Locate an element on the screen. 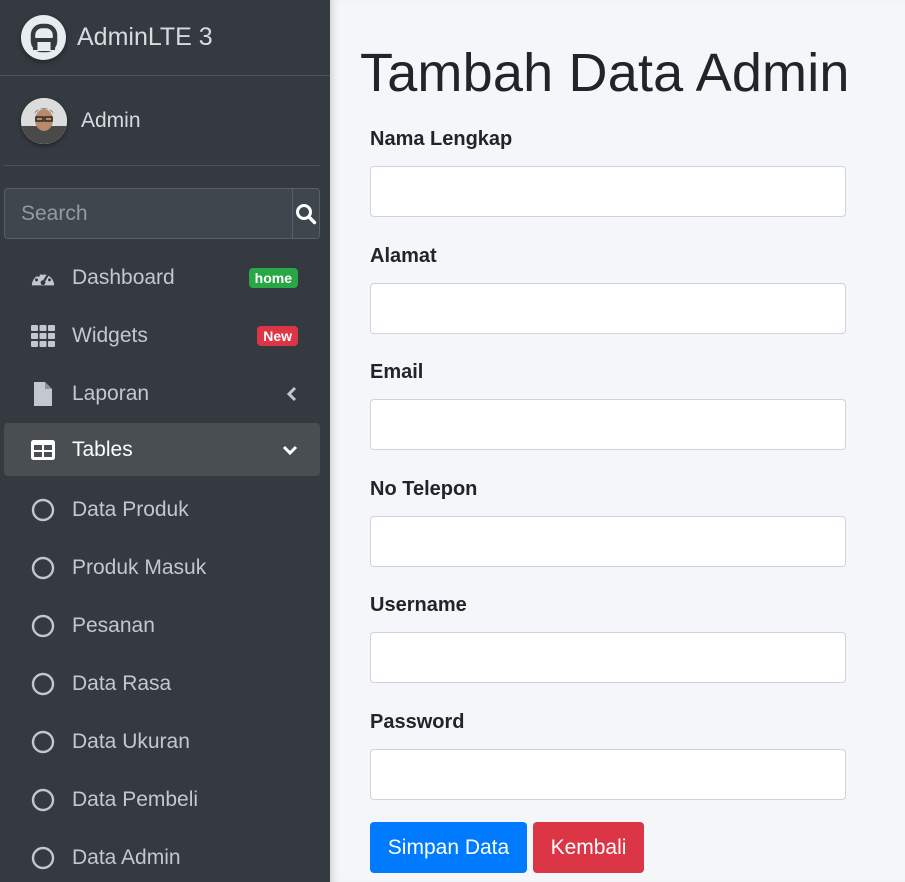 This screenshot has height=882, width=905. sidebar-item-label: Dashboard is located at coordinates (123, 277).